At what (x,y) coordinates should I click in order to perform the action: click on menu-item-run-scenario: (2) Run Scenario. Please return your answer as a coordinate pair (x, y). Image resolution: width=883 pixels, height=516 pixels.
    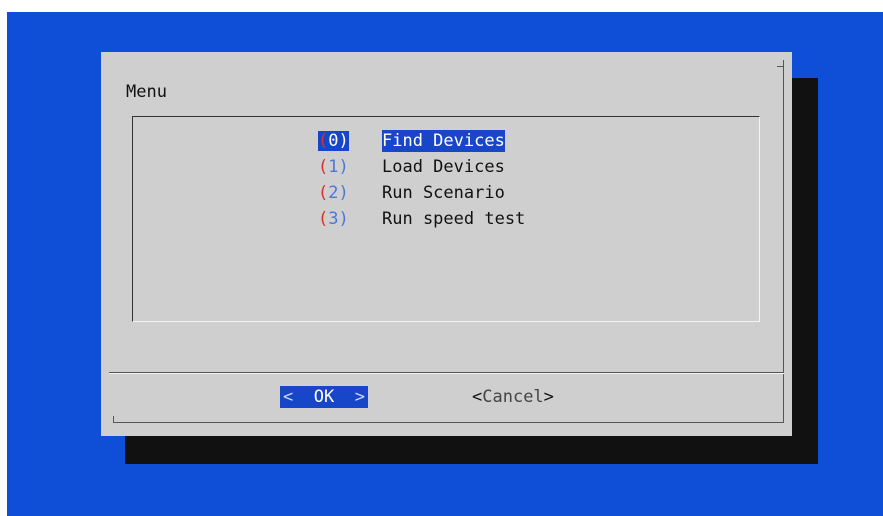
    Looking at the image, I should click on (411, 193).